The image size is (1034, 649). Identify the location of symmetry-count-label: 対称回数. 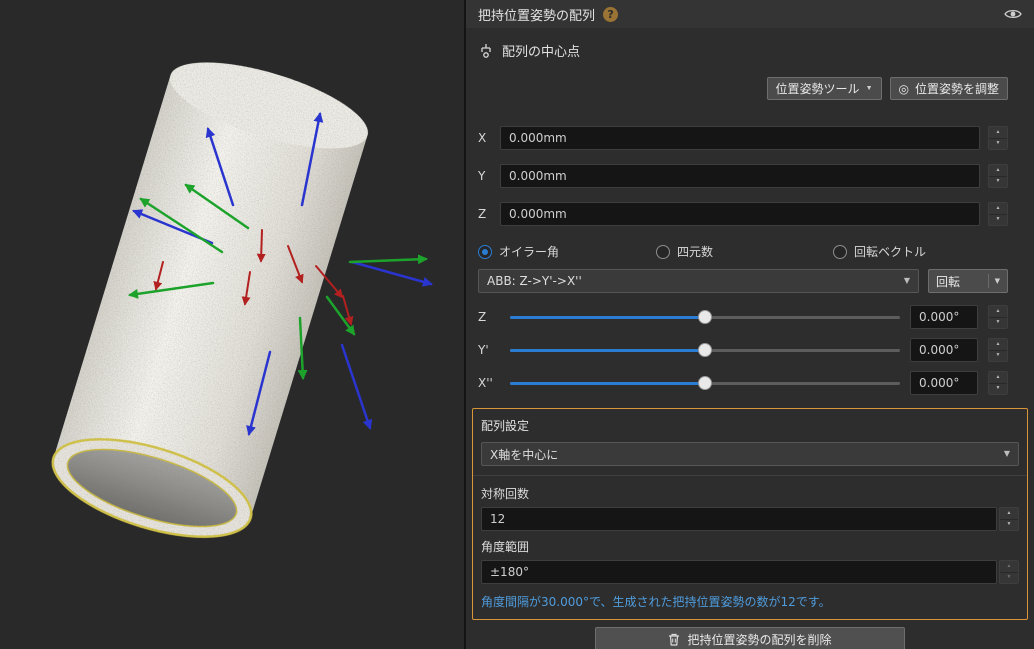
(505, 494).